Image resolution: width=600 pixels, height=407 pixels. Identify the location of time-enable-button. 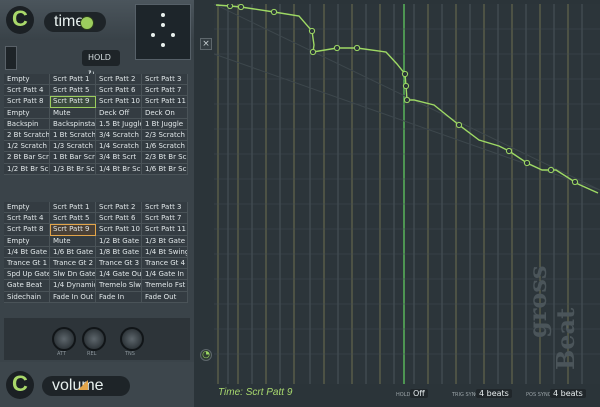
(87, 23).